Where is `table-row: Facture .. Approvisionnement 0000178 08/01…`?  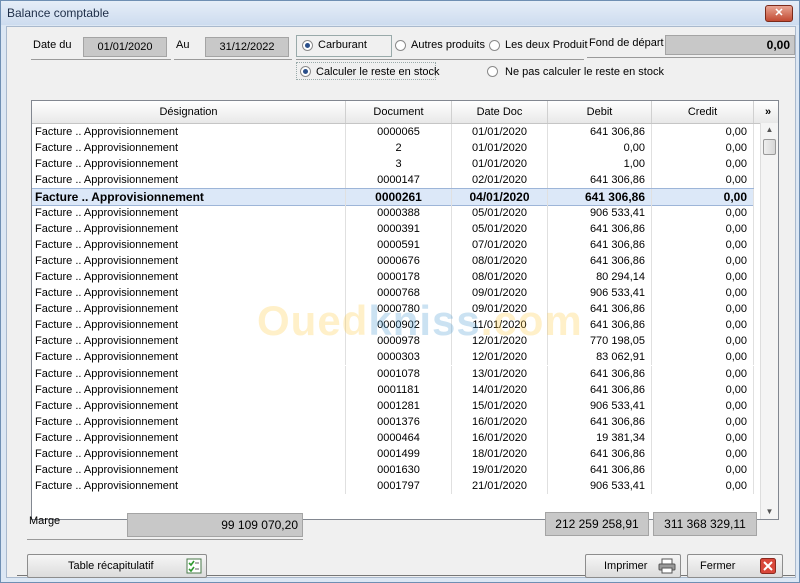
table-row: Facture .. Approvisionnement 0000178 08/01… is located at coordinates (393, 276).